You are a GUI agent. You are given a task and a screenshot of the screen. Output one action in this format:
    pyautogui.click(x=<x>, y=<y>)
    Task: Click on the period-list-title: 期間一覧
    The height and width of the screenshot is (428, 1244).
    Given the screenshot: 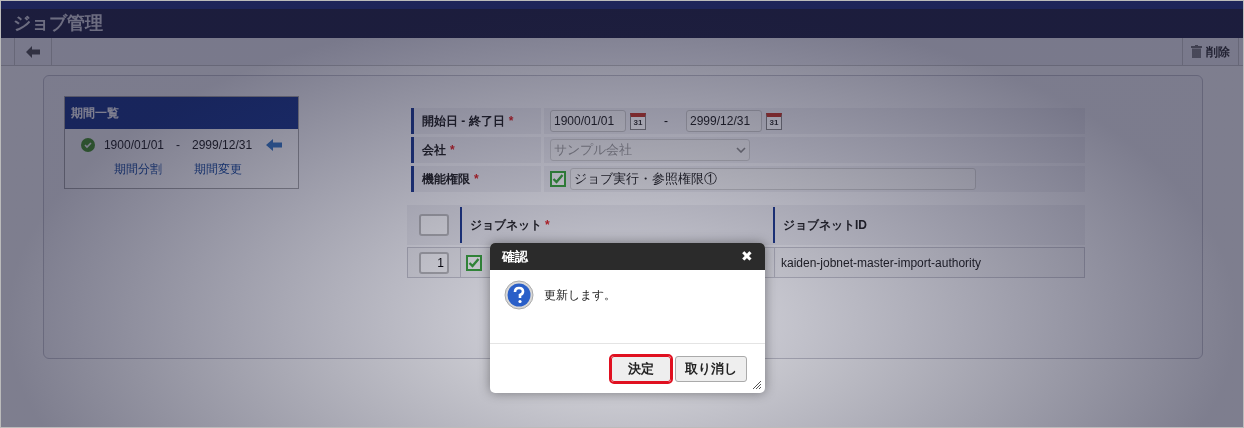 What is the action you would take?
    pyautogui.click(x=95, y=113)
    